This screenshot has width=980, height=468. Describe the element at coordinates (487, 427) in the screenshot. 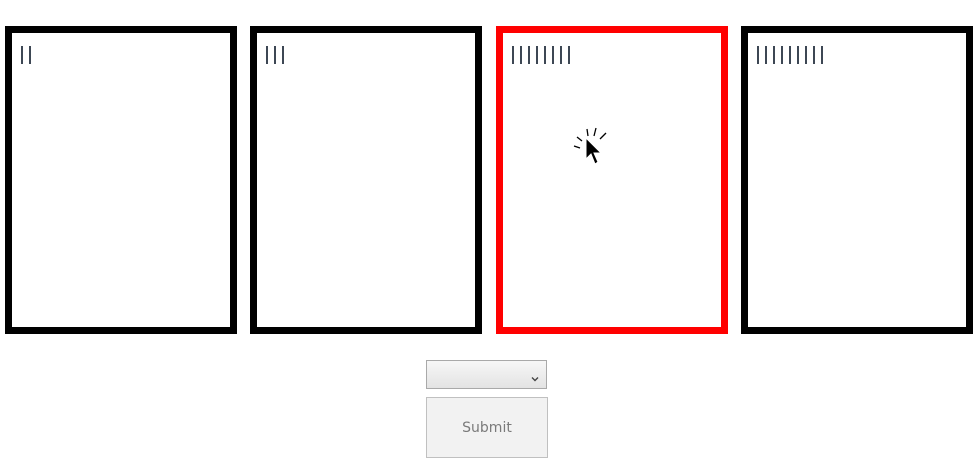

I see `submit-button: Submit` at that location.